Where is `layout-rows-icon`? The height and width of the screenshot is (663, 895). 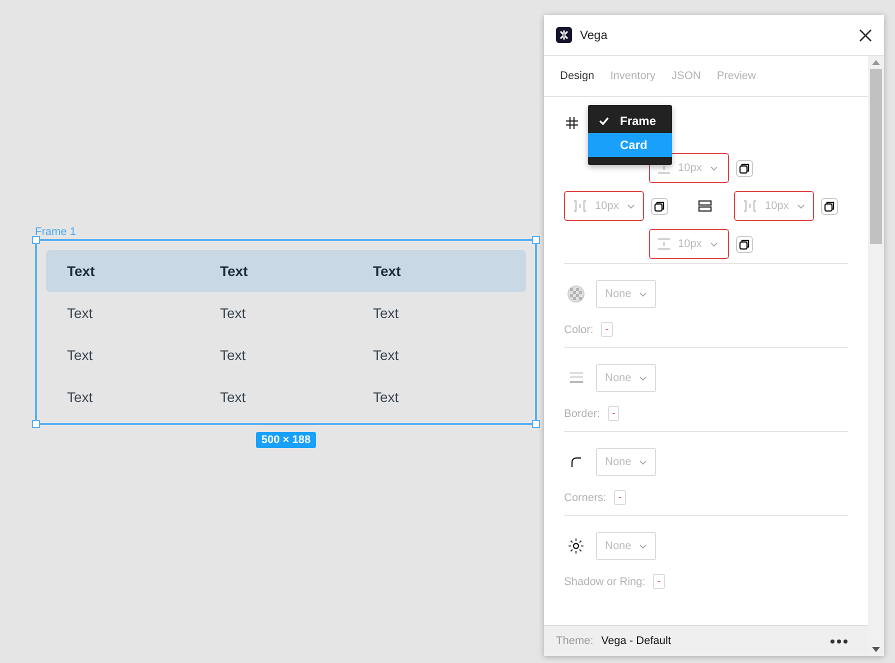
layout-rows-icon is located at coordinates (705, 206).